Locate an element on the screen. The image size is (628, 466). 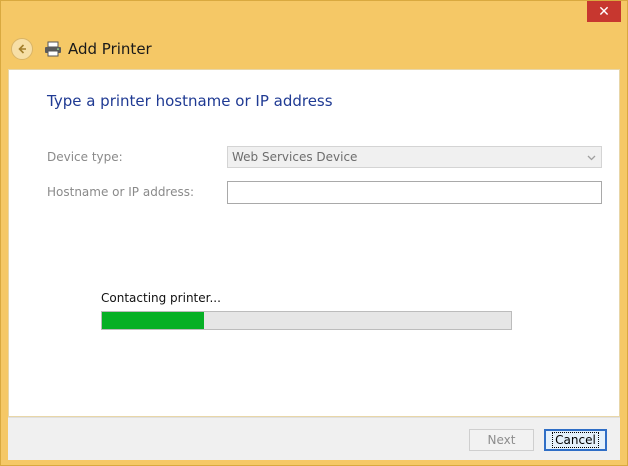
hostname-label: Hostname or IP address: is located at coordinates (121, 192).